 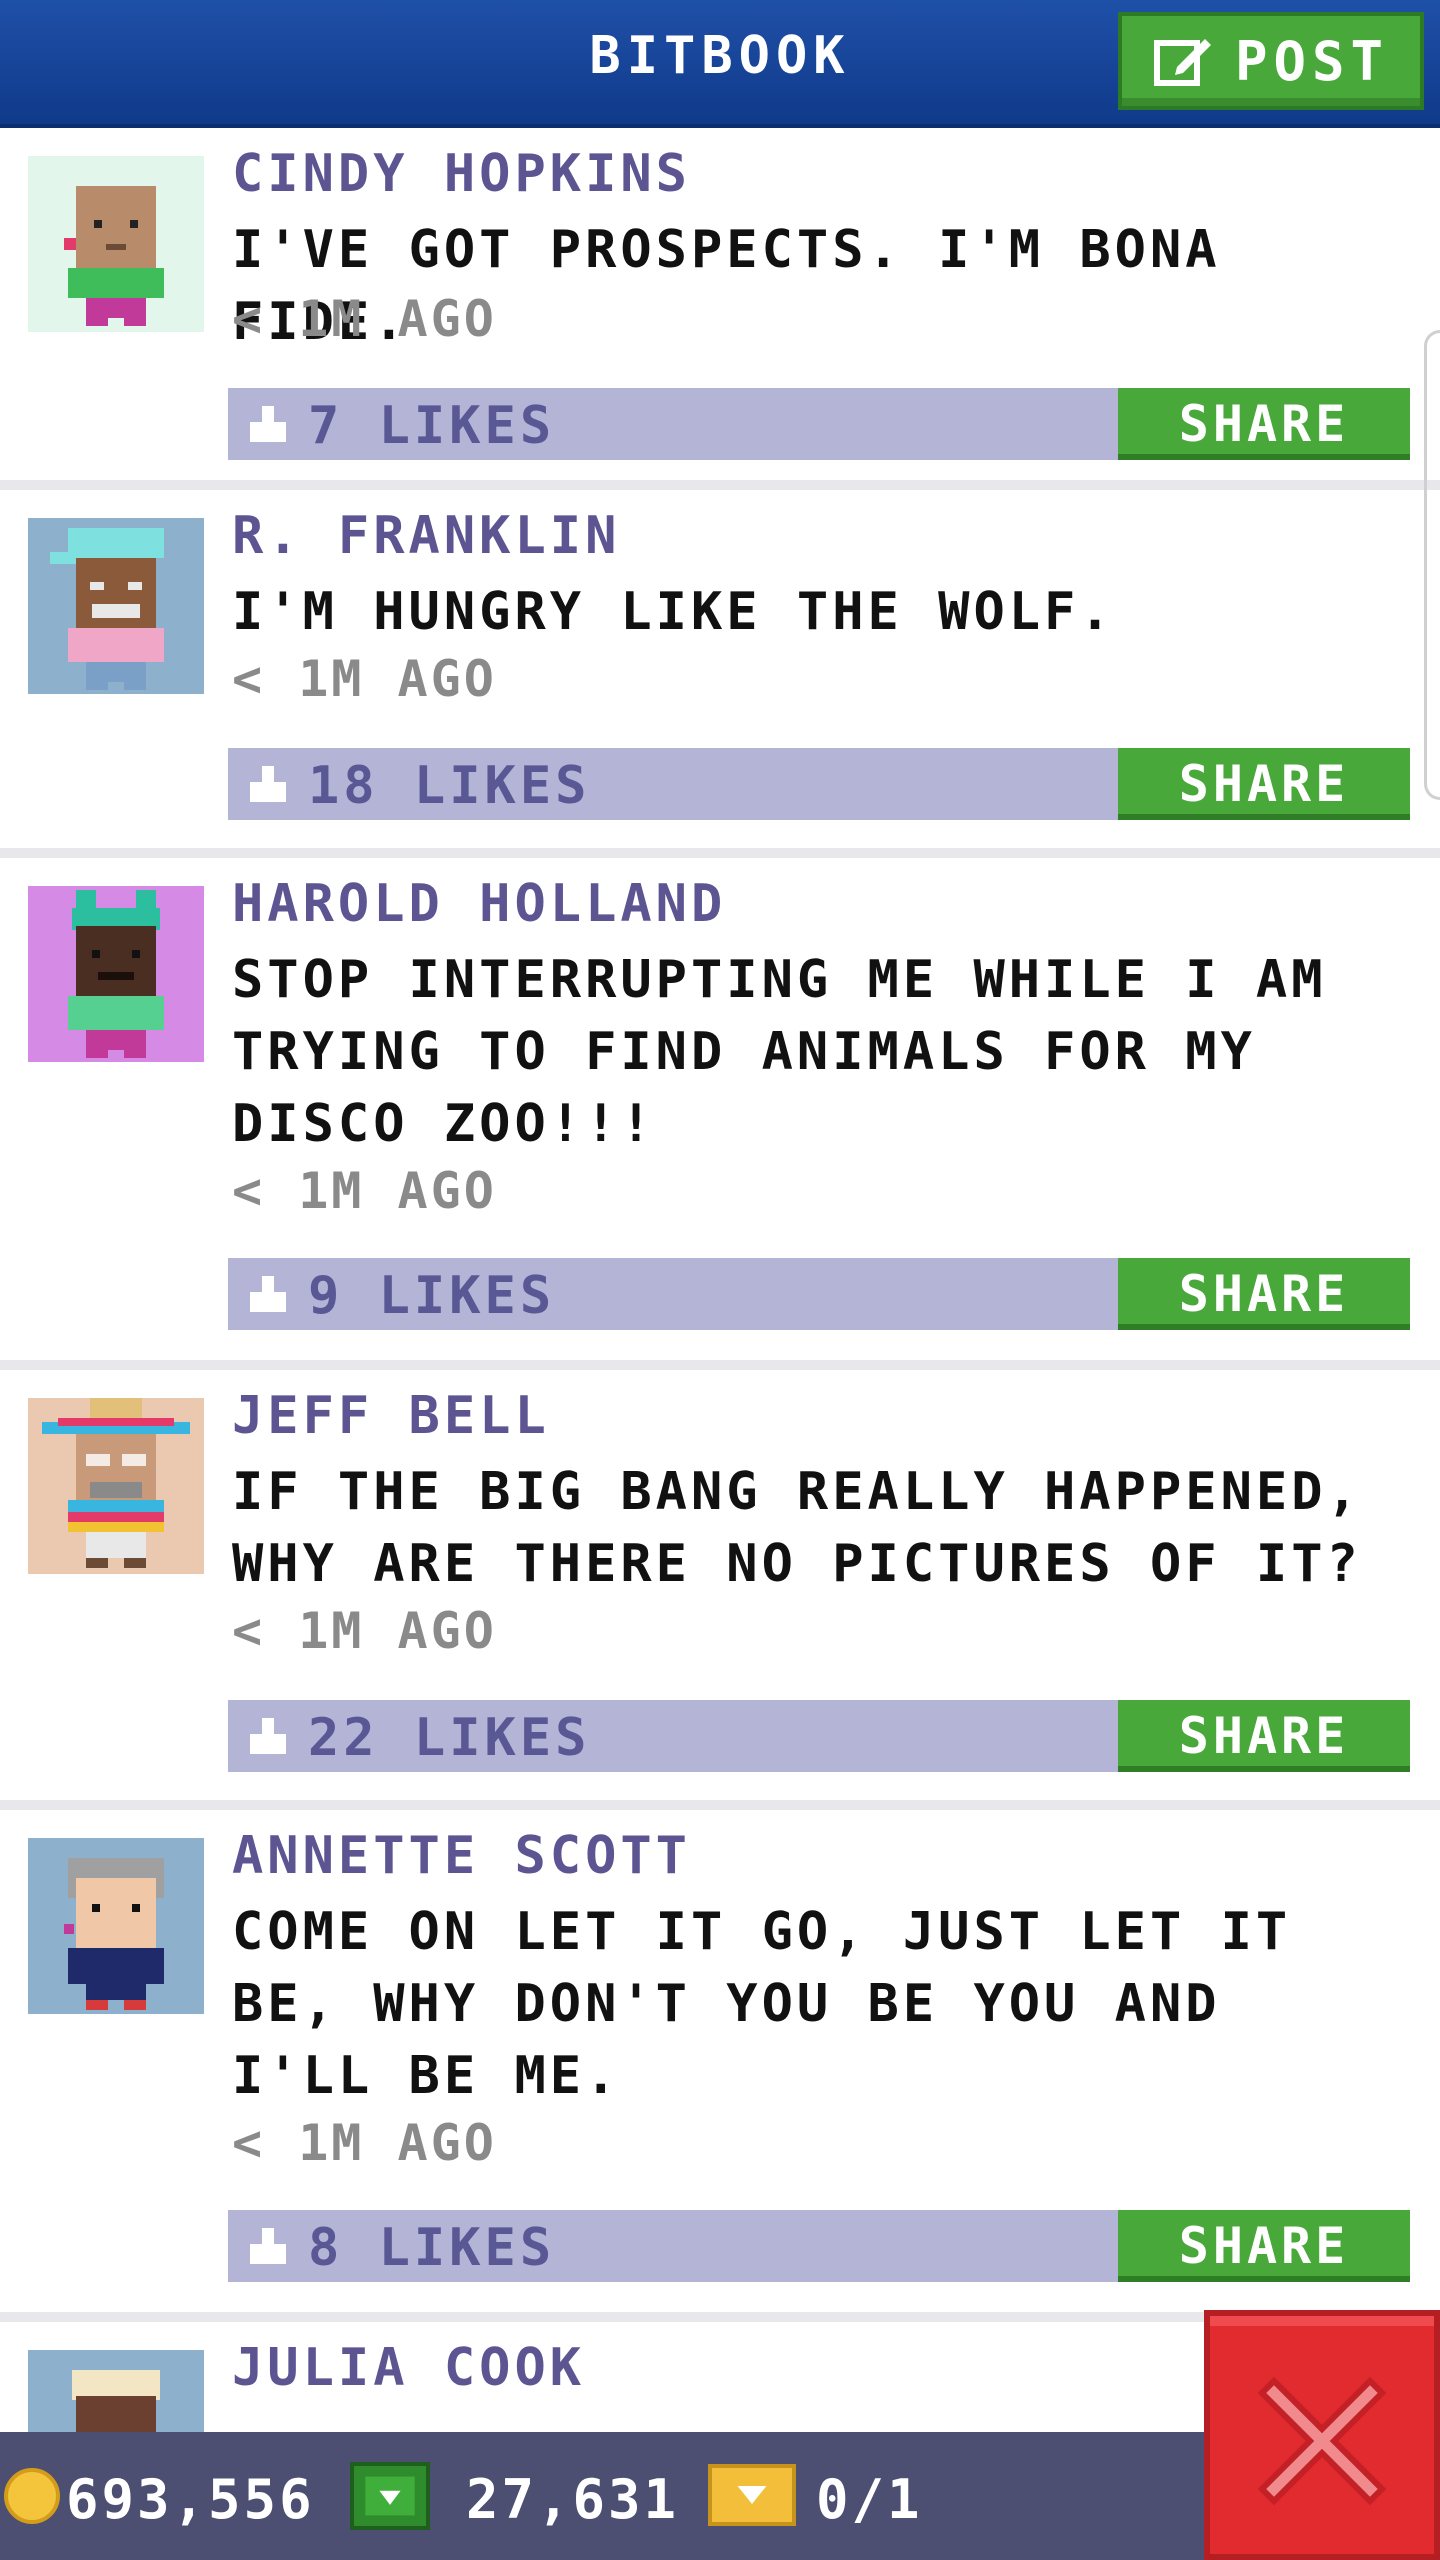 What do you see at coordinates (819, 784) in the screenshot?
I see `likes-bar: 18 LIKES SHARE` at bounding box center [819, 784].